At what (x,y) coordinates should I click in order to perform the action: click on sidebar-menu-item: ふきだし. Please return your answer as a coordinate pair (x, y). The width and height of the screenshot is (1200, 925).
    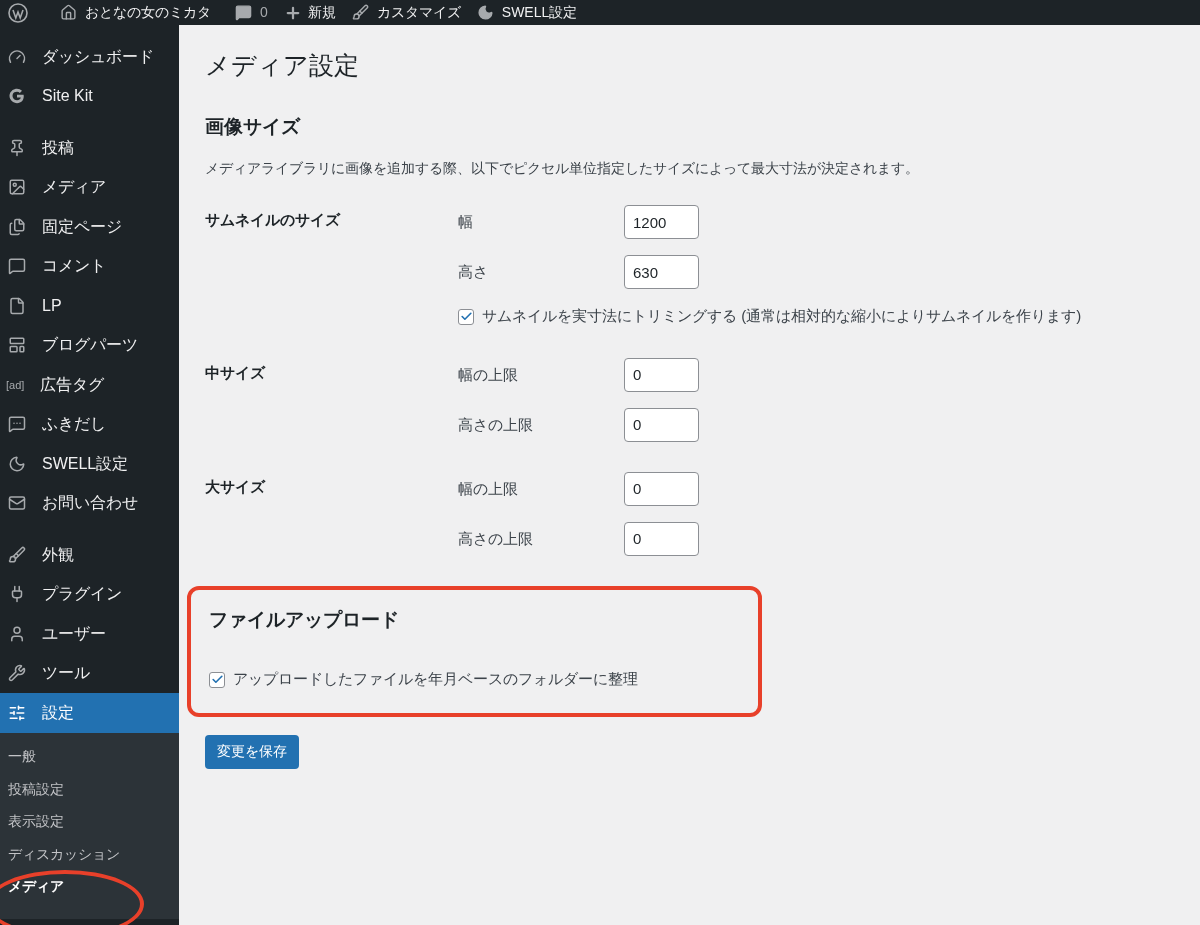
    Looking at the image, I should click on (89, 424).